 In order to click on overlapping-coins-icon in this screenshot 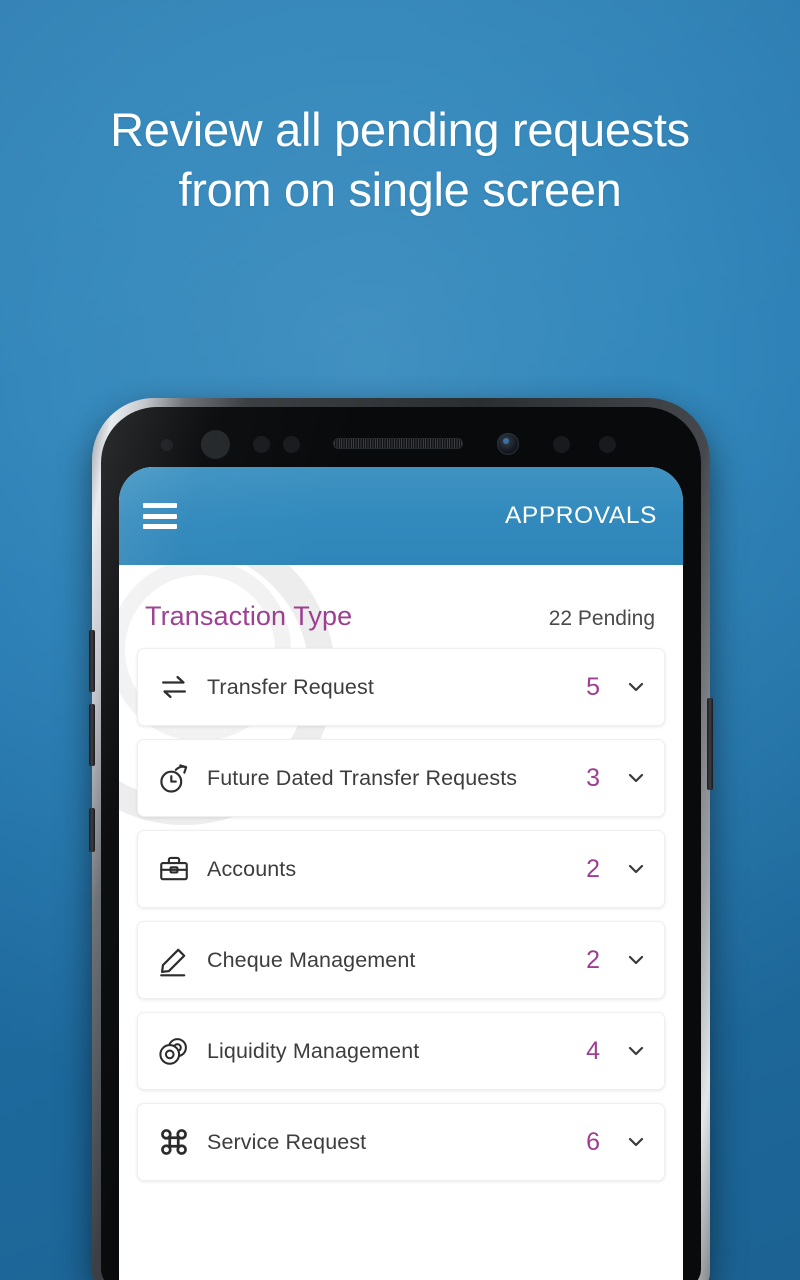, I will do `click(174, 1051)`.